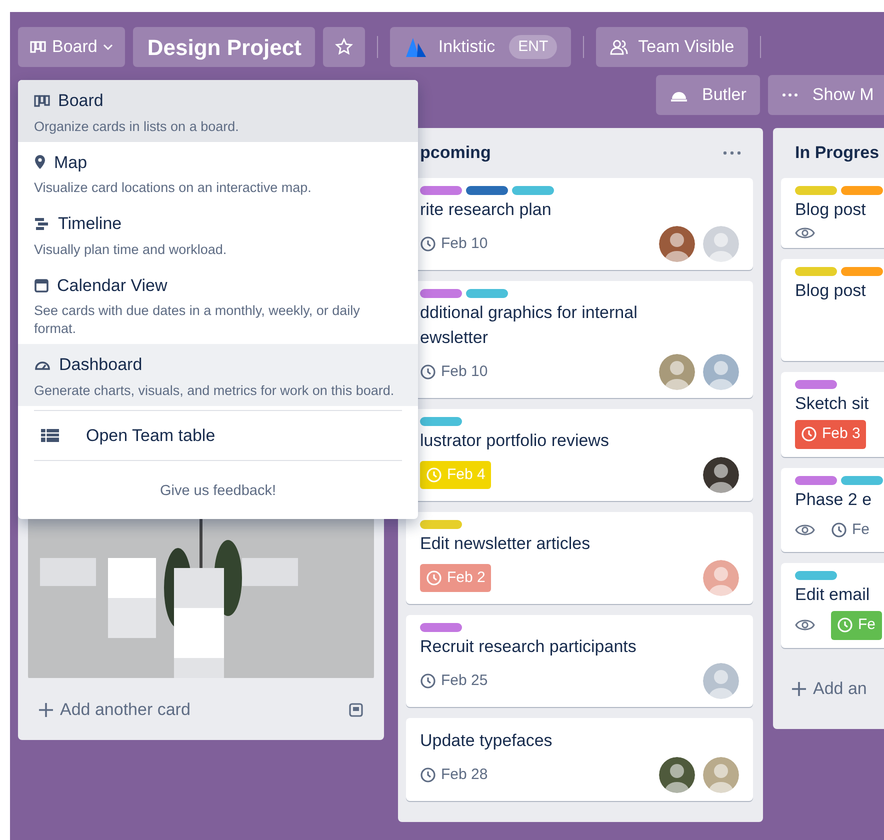  Describe the element at coordinates (832, 404) in the screenshot. I see `card-title: Sketch sit` at that location.